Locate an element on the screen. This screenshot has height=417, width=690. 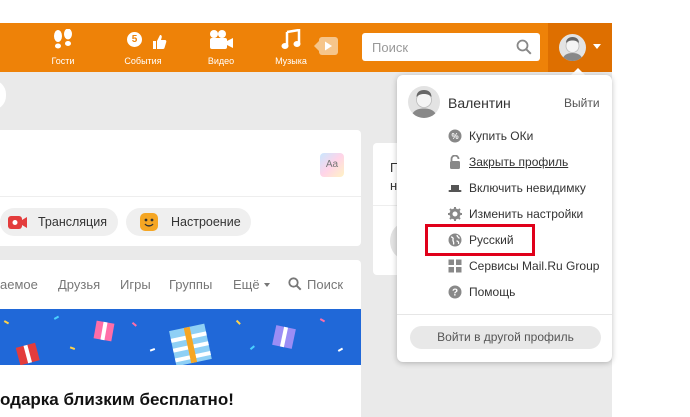
camera-icon is located at coordinates (17, 222).